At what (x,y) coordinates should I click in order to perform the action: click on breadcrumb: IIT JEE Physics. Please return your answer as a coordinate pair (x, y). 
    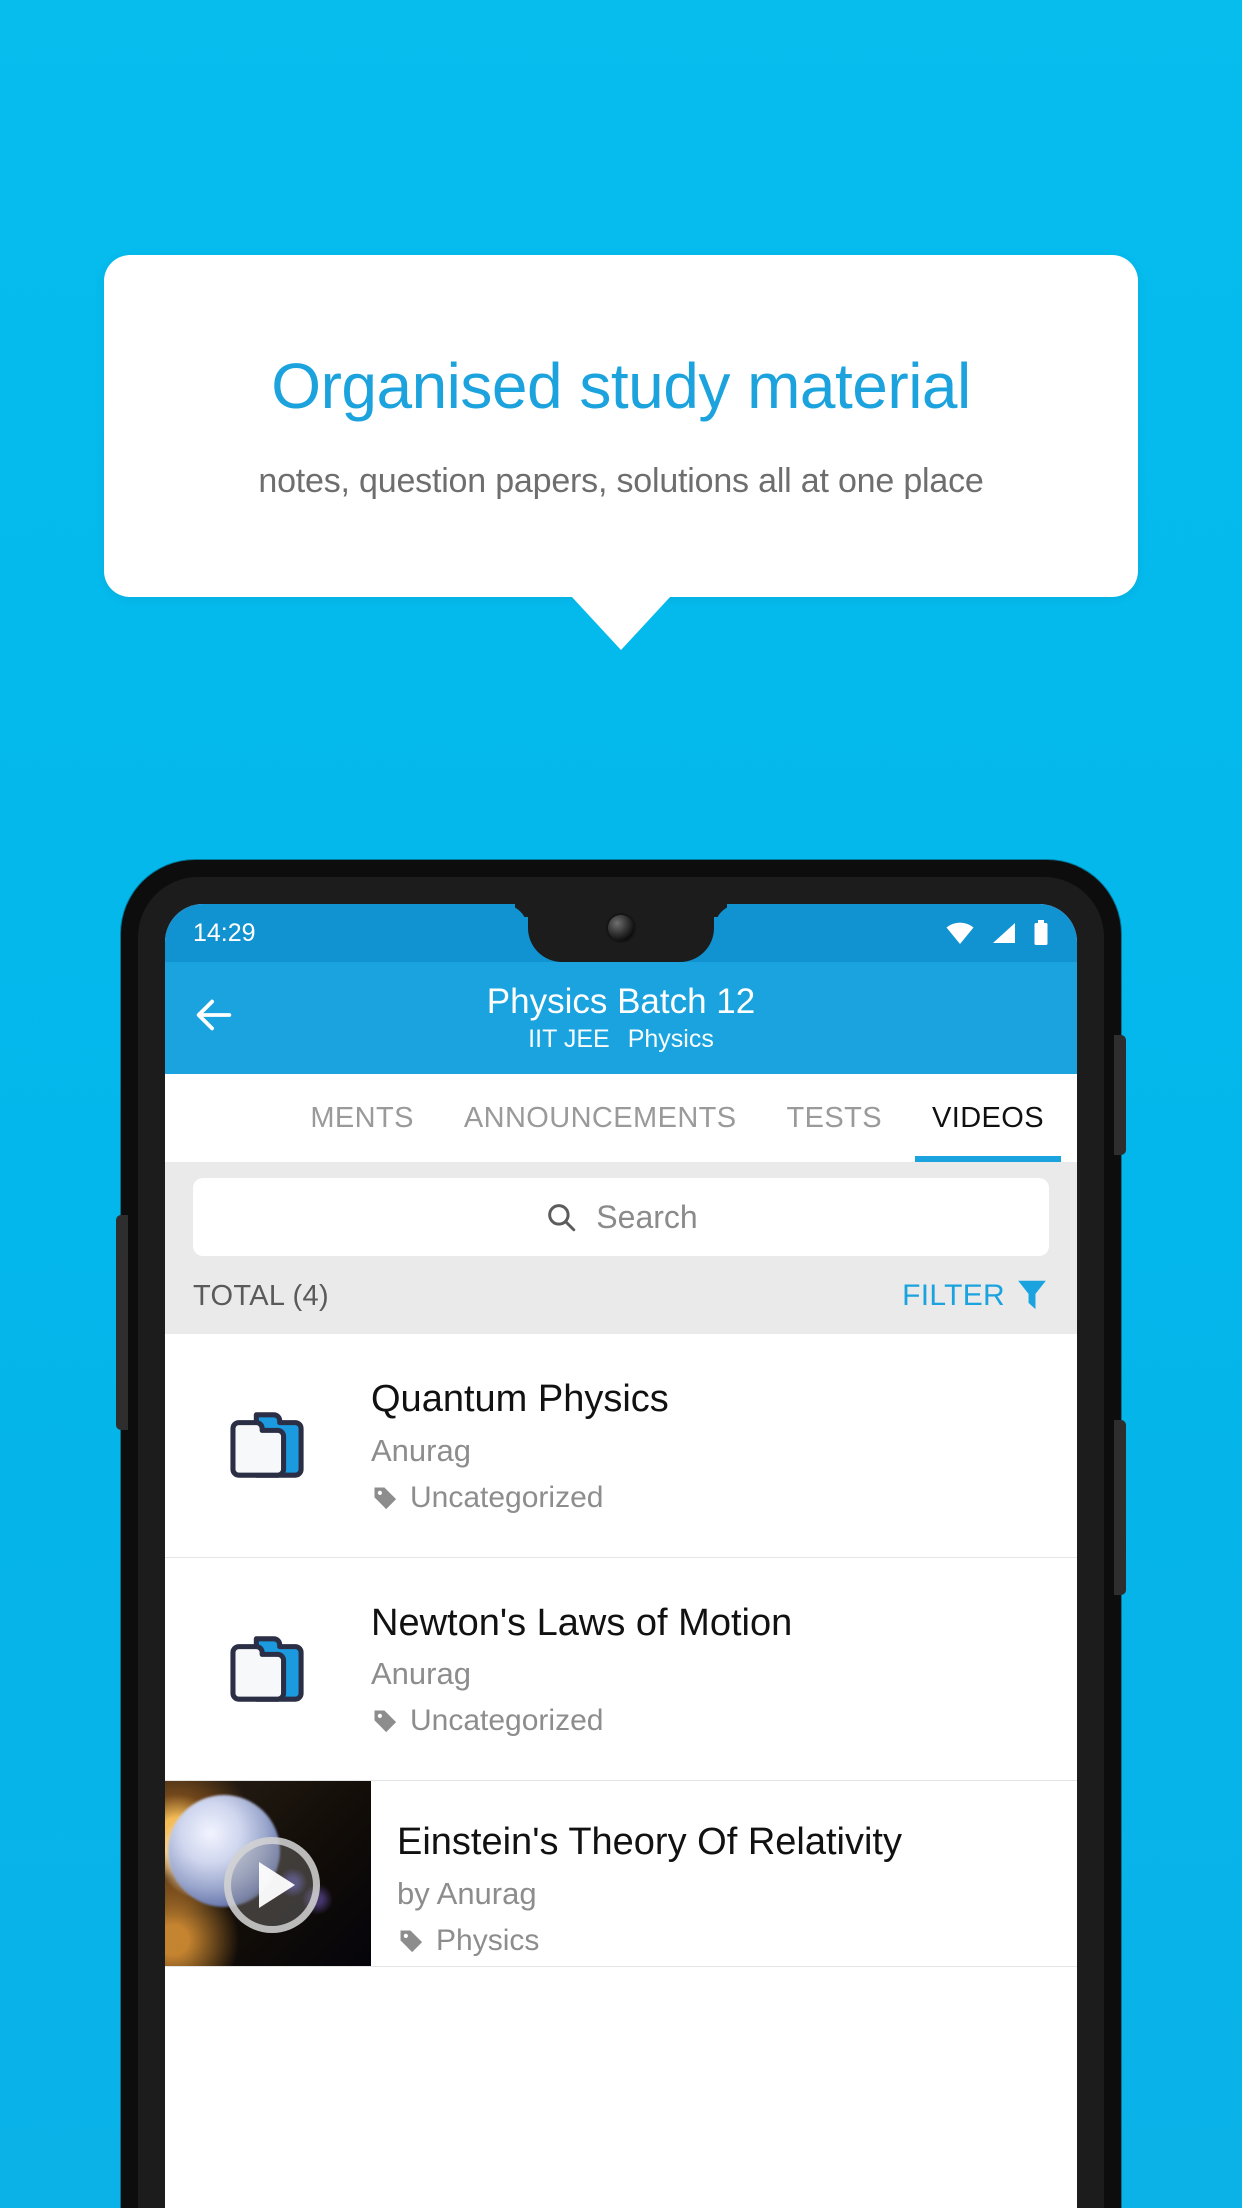
    Looking at the image, I should click on (621, 1039).